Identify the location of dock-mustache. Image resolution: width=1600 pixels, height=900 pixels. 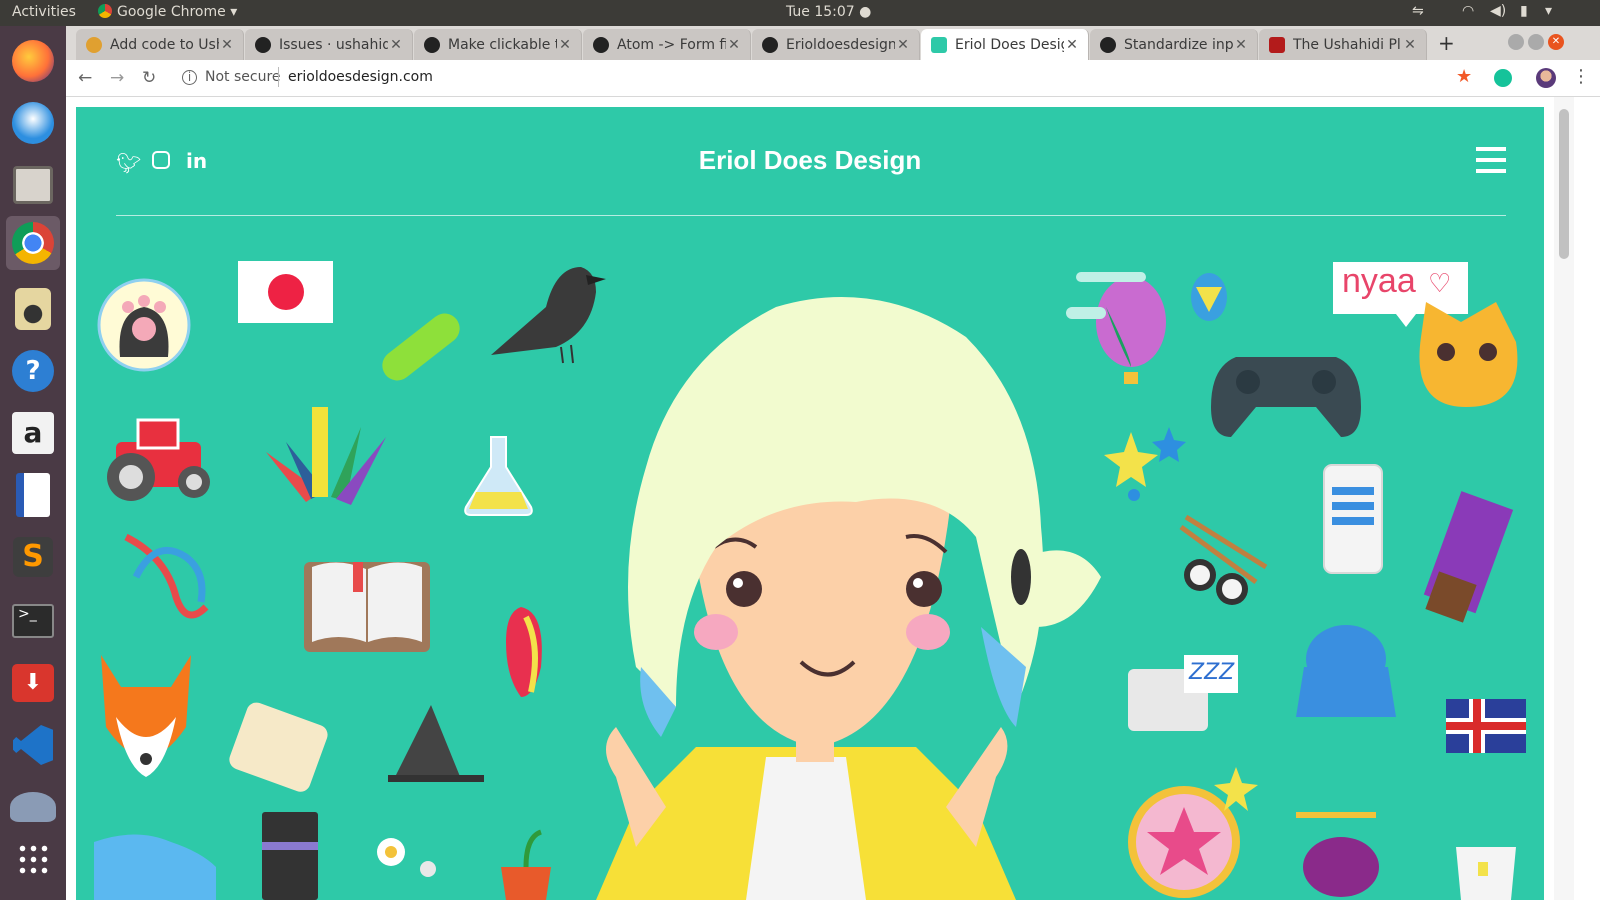
(33, 807).